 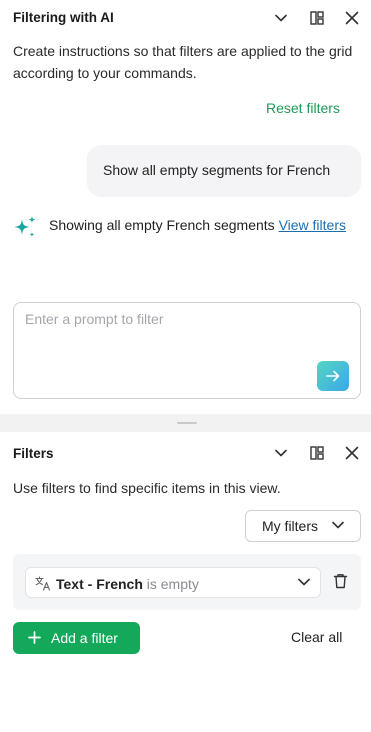 I want to click on trash-icon, so click(x=340, y=581).